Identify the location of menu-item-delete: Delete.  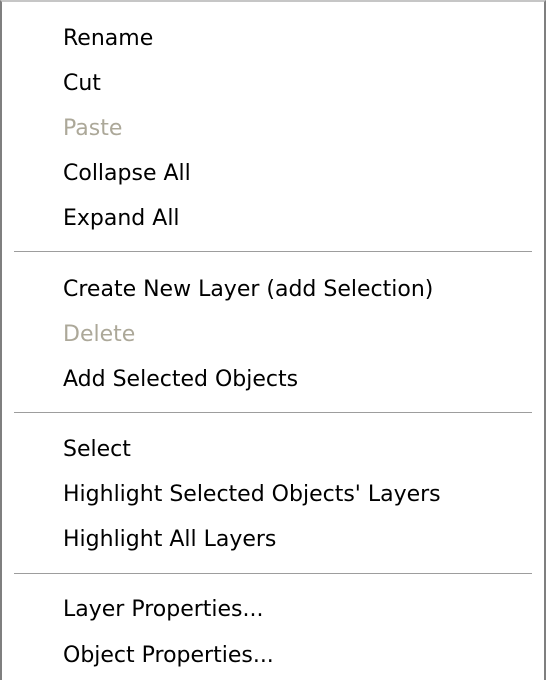
(99, 334).